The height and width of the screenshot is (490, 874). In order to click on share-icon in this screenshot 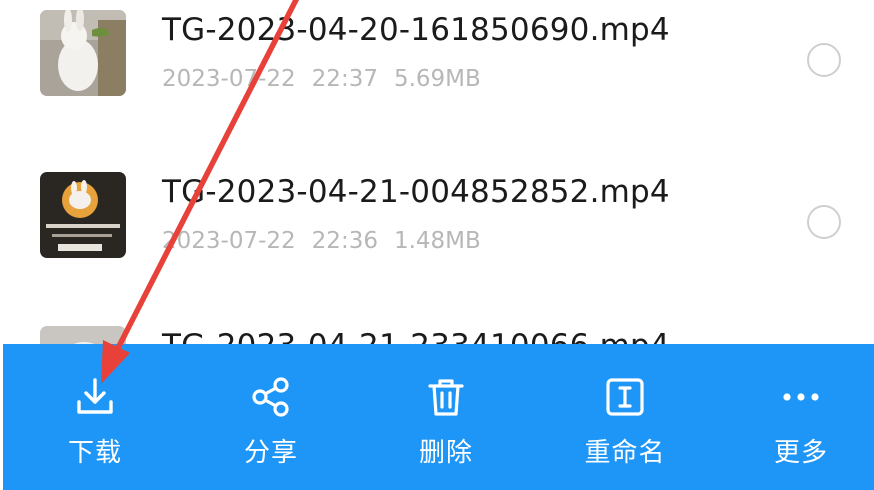, I will do `click(270, 397)`.